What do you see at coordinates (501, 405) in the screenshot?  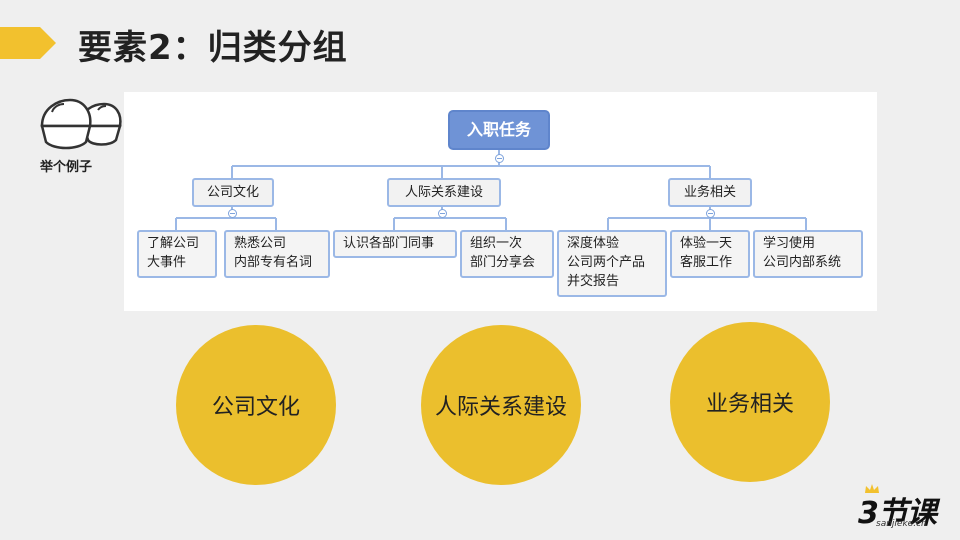 I see `category-circle-relationships: 人际关系建设` at bounding box center [501, 405].